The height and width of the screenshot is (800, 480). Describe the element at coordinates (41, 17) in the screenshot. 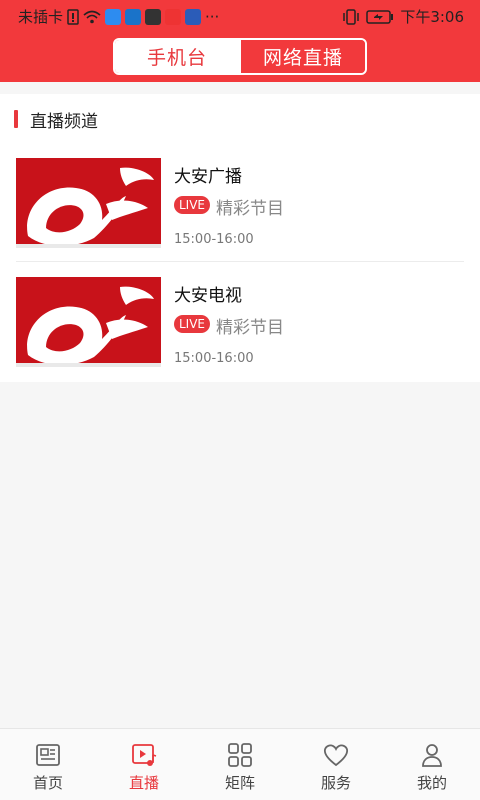

I see `carrier-text: 未插卡` at that location.